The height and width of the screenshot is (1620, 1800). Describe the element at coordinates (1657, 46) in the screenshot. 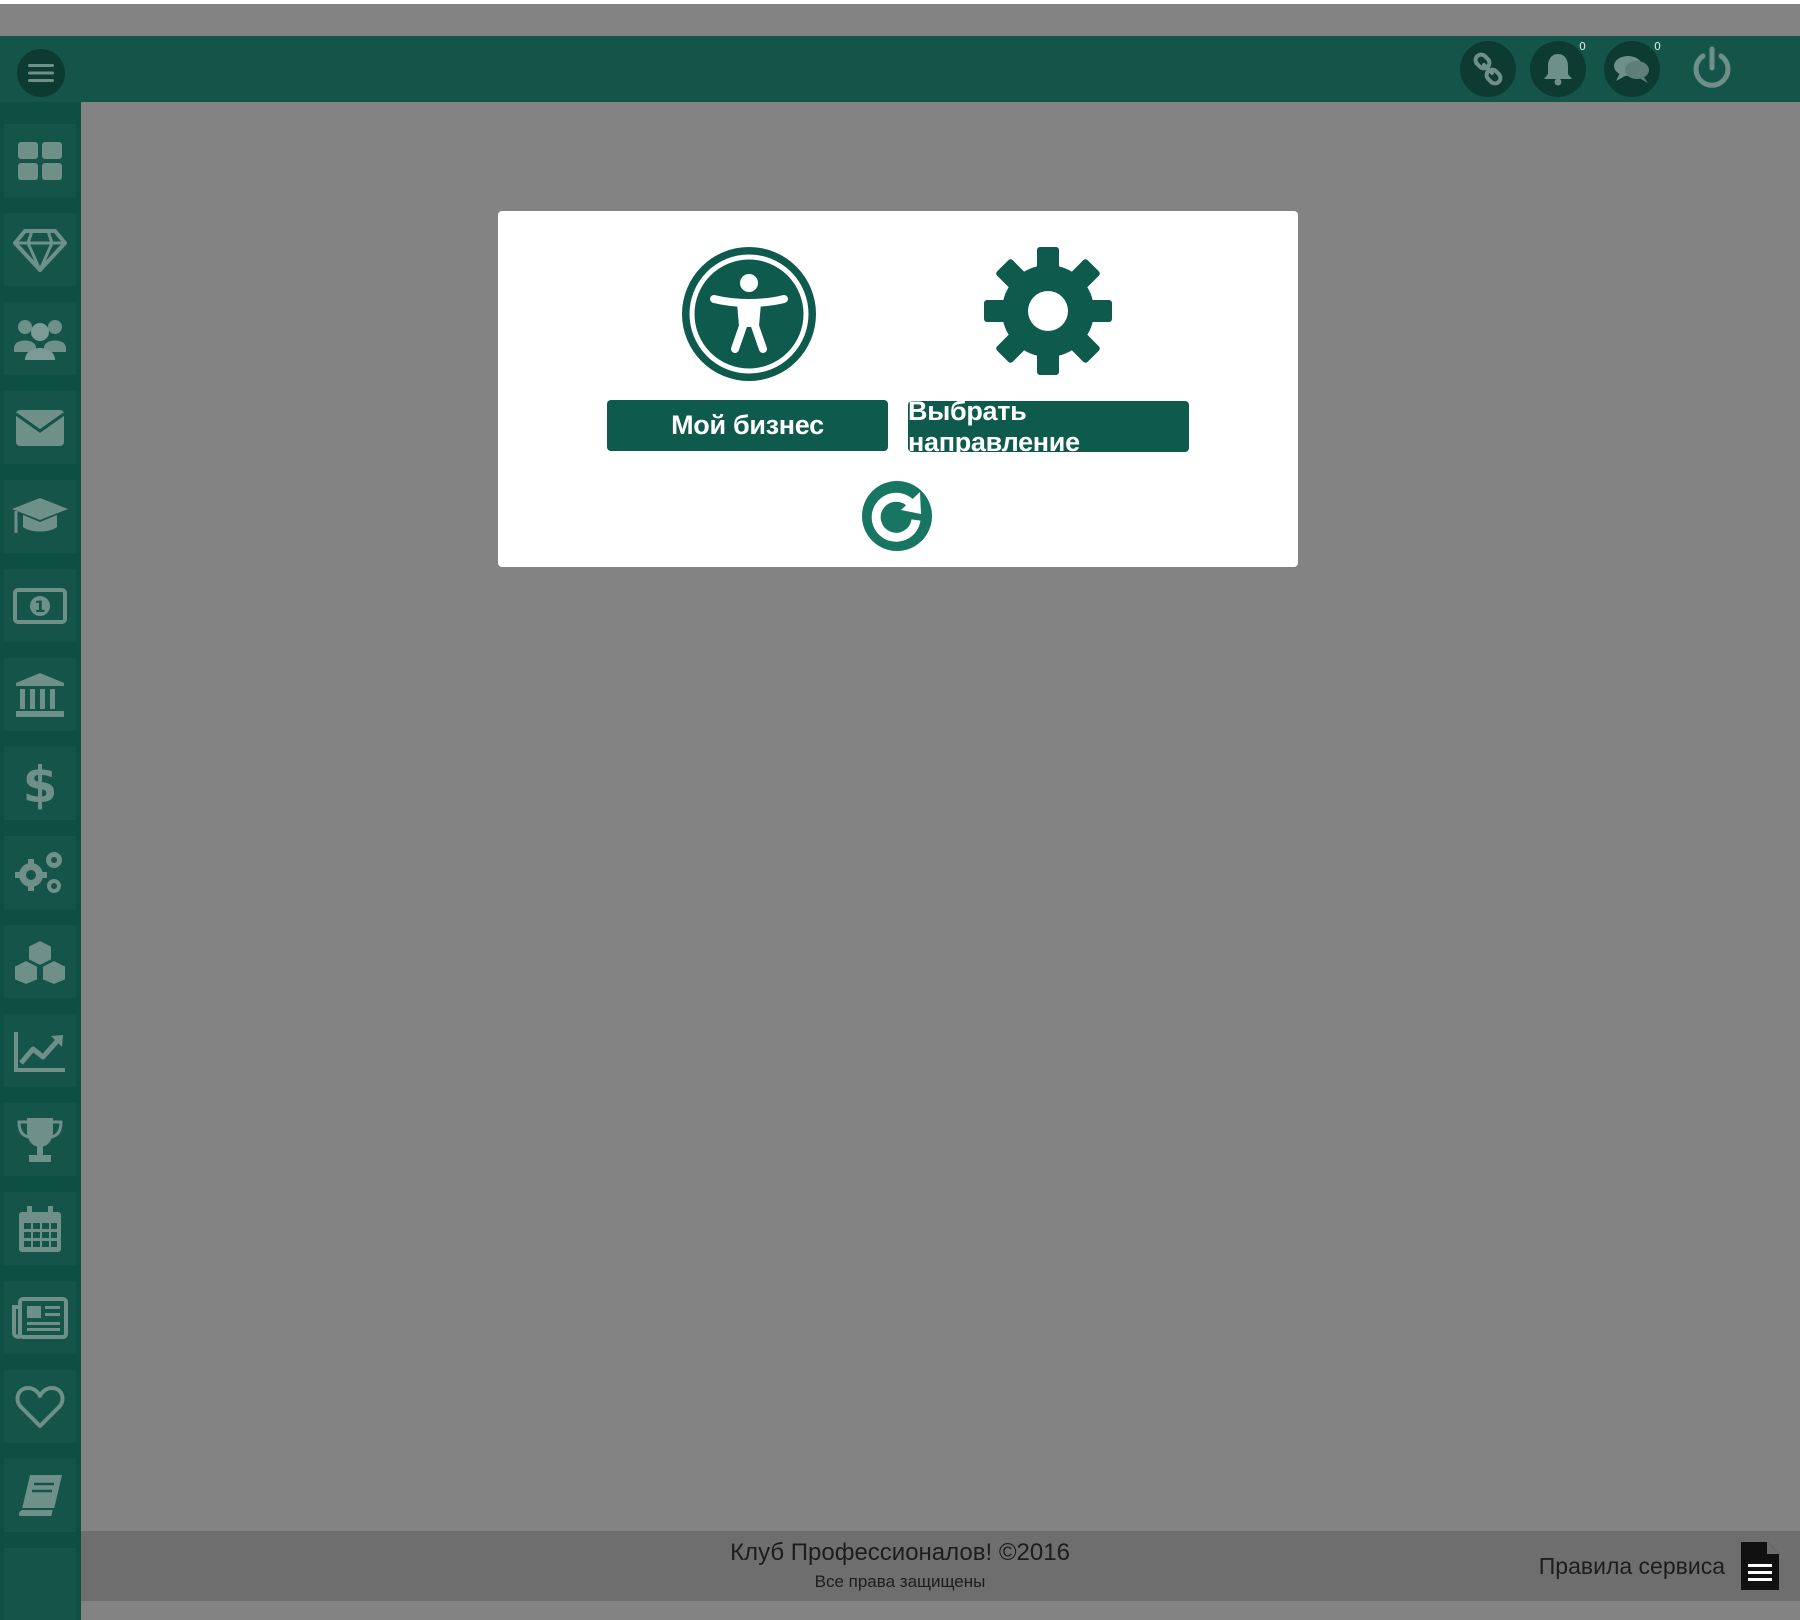

I see `messages-badge: 0` at that location.